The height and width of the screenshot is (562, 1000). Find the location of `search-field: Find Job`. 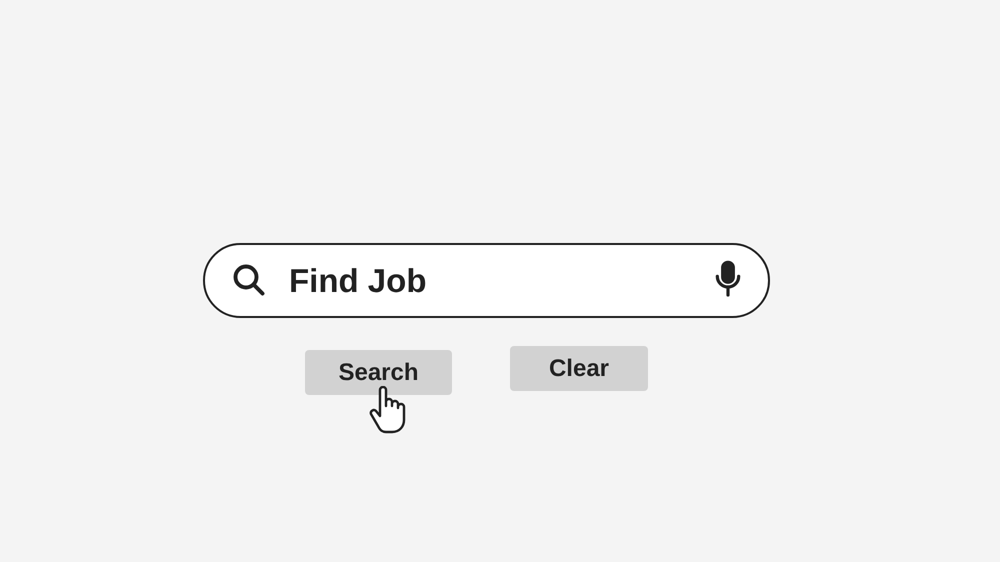

search-field: Find Job is located at coordinates (486, 280).